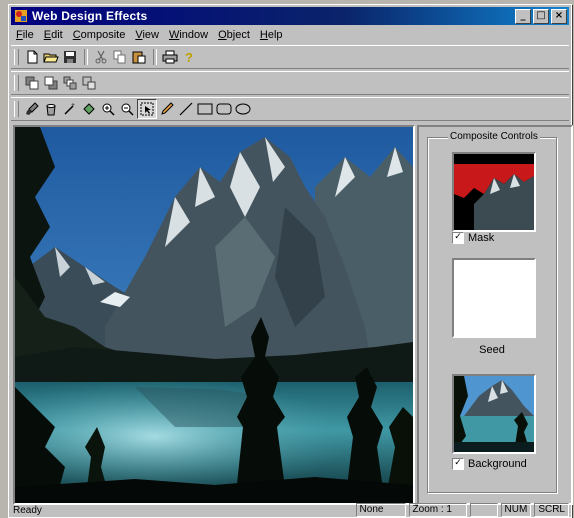  Describe the element at coordinates (243, 109) in the screenshot. I see `ellipse-tool-icon` at that location.